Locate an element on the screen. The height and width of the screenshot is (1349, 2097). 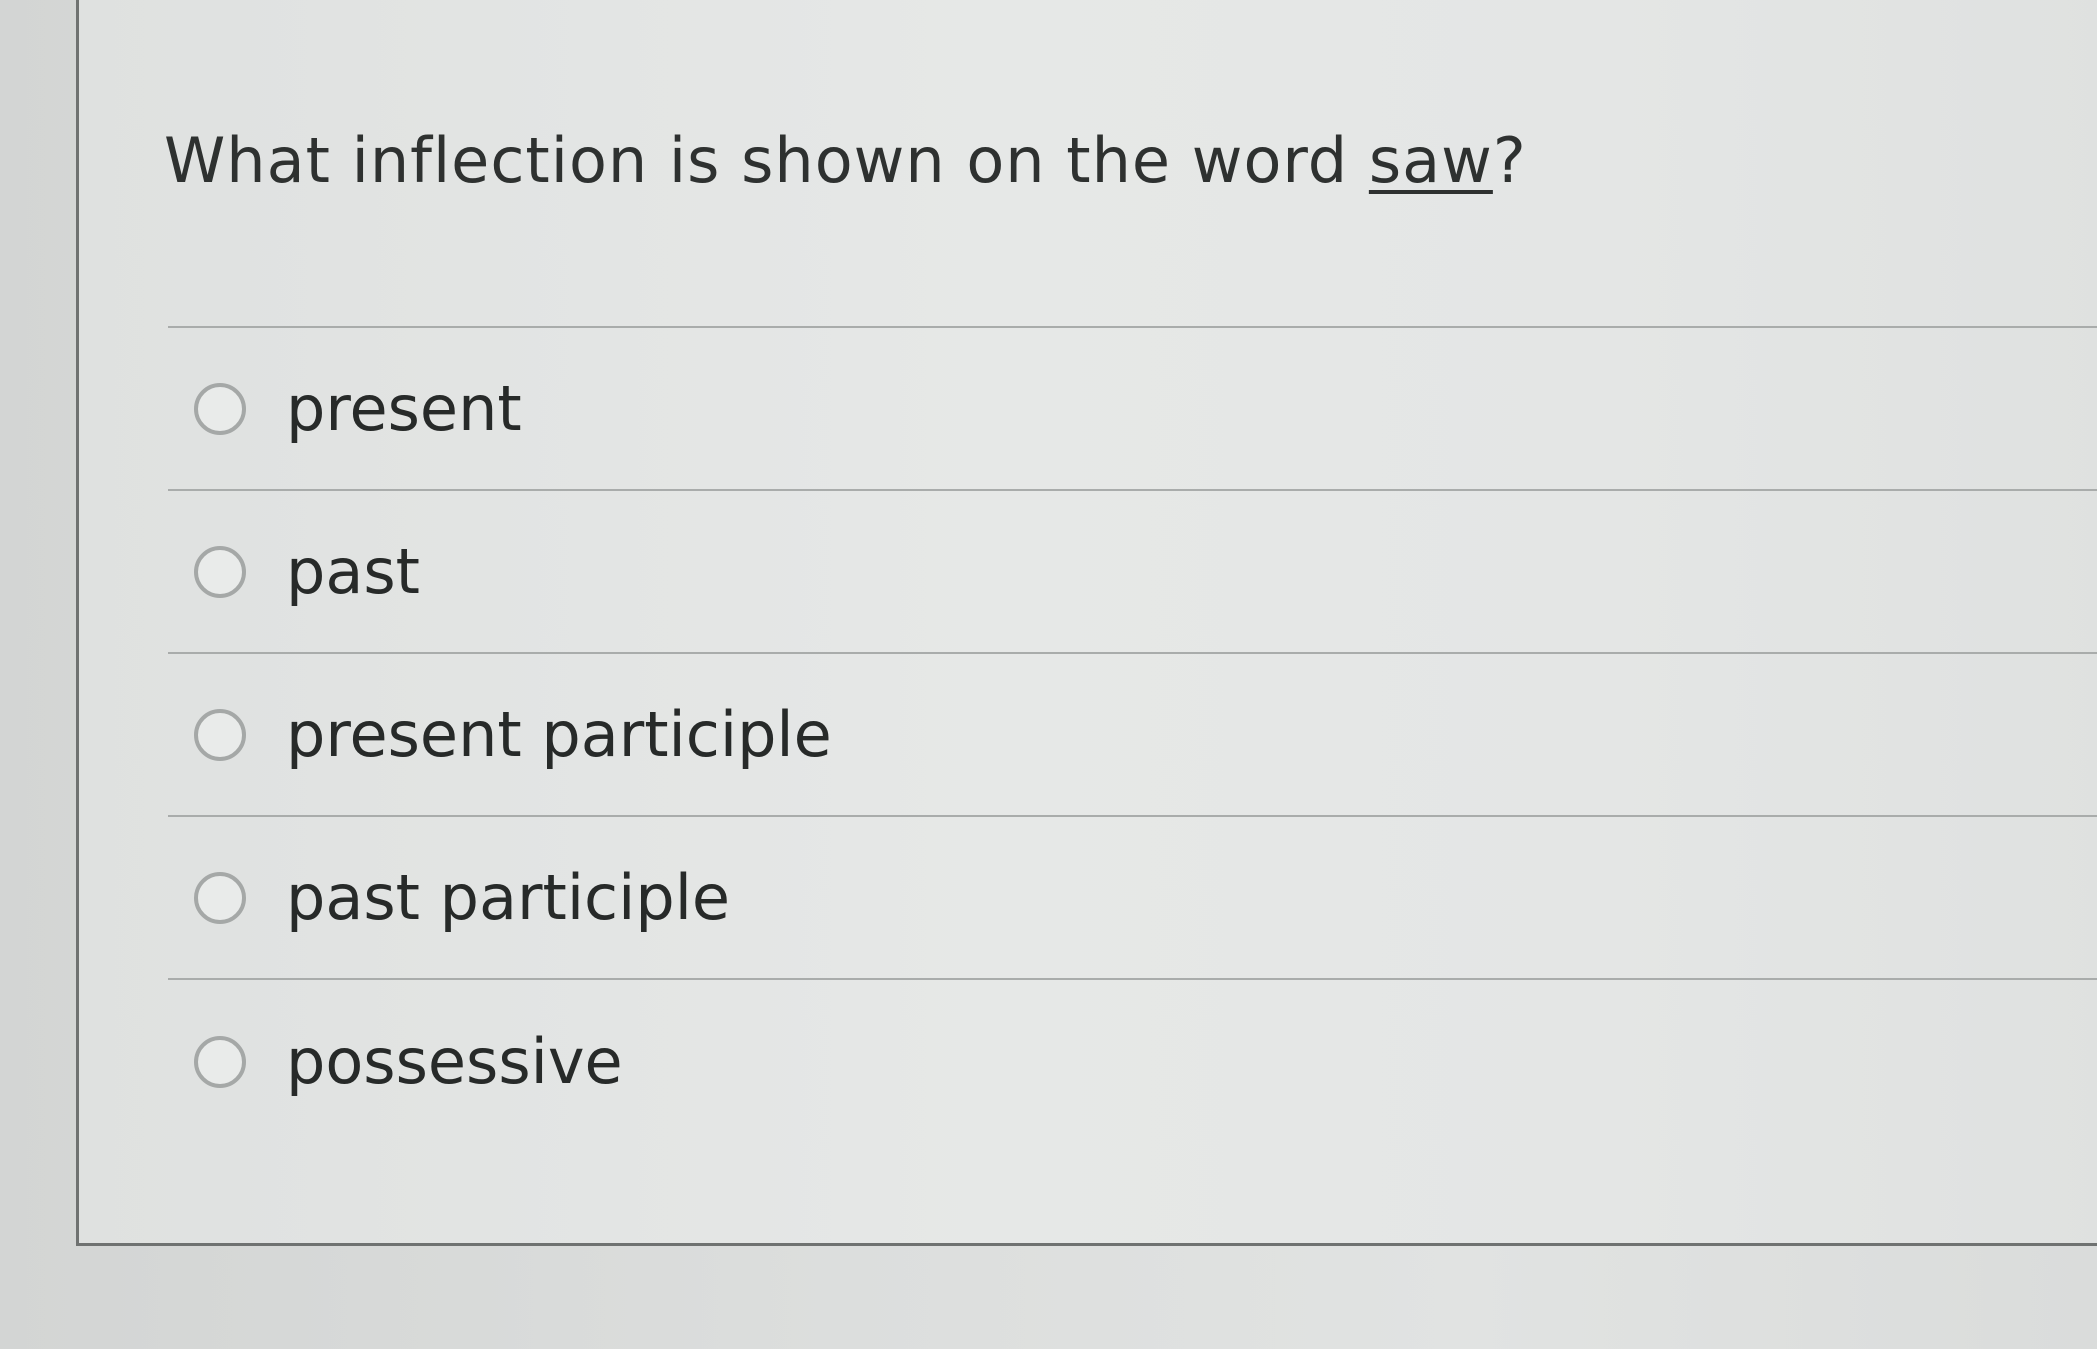
question-suffix: ? is located at coordinates (1509, 160).